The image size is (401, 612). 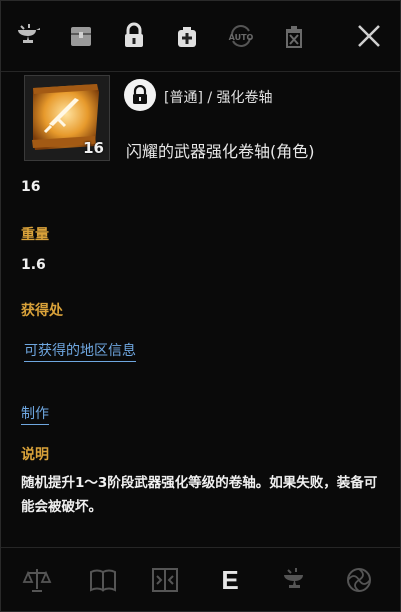 I want to click on description-label: 说明, so click(x=35, y=455).